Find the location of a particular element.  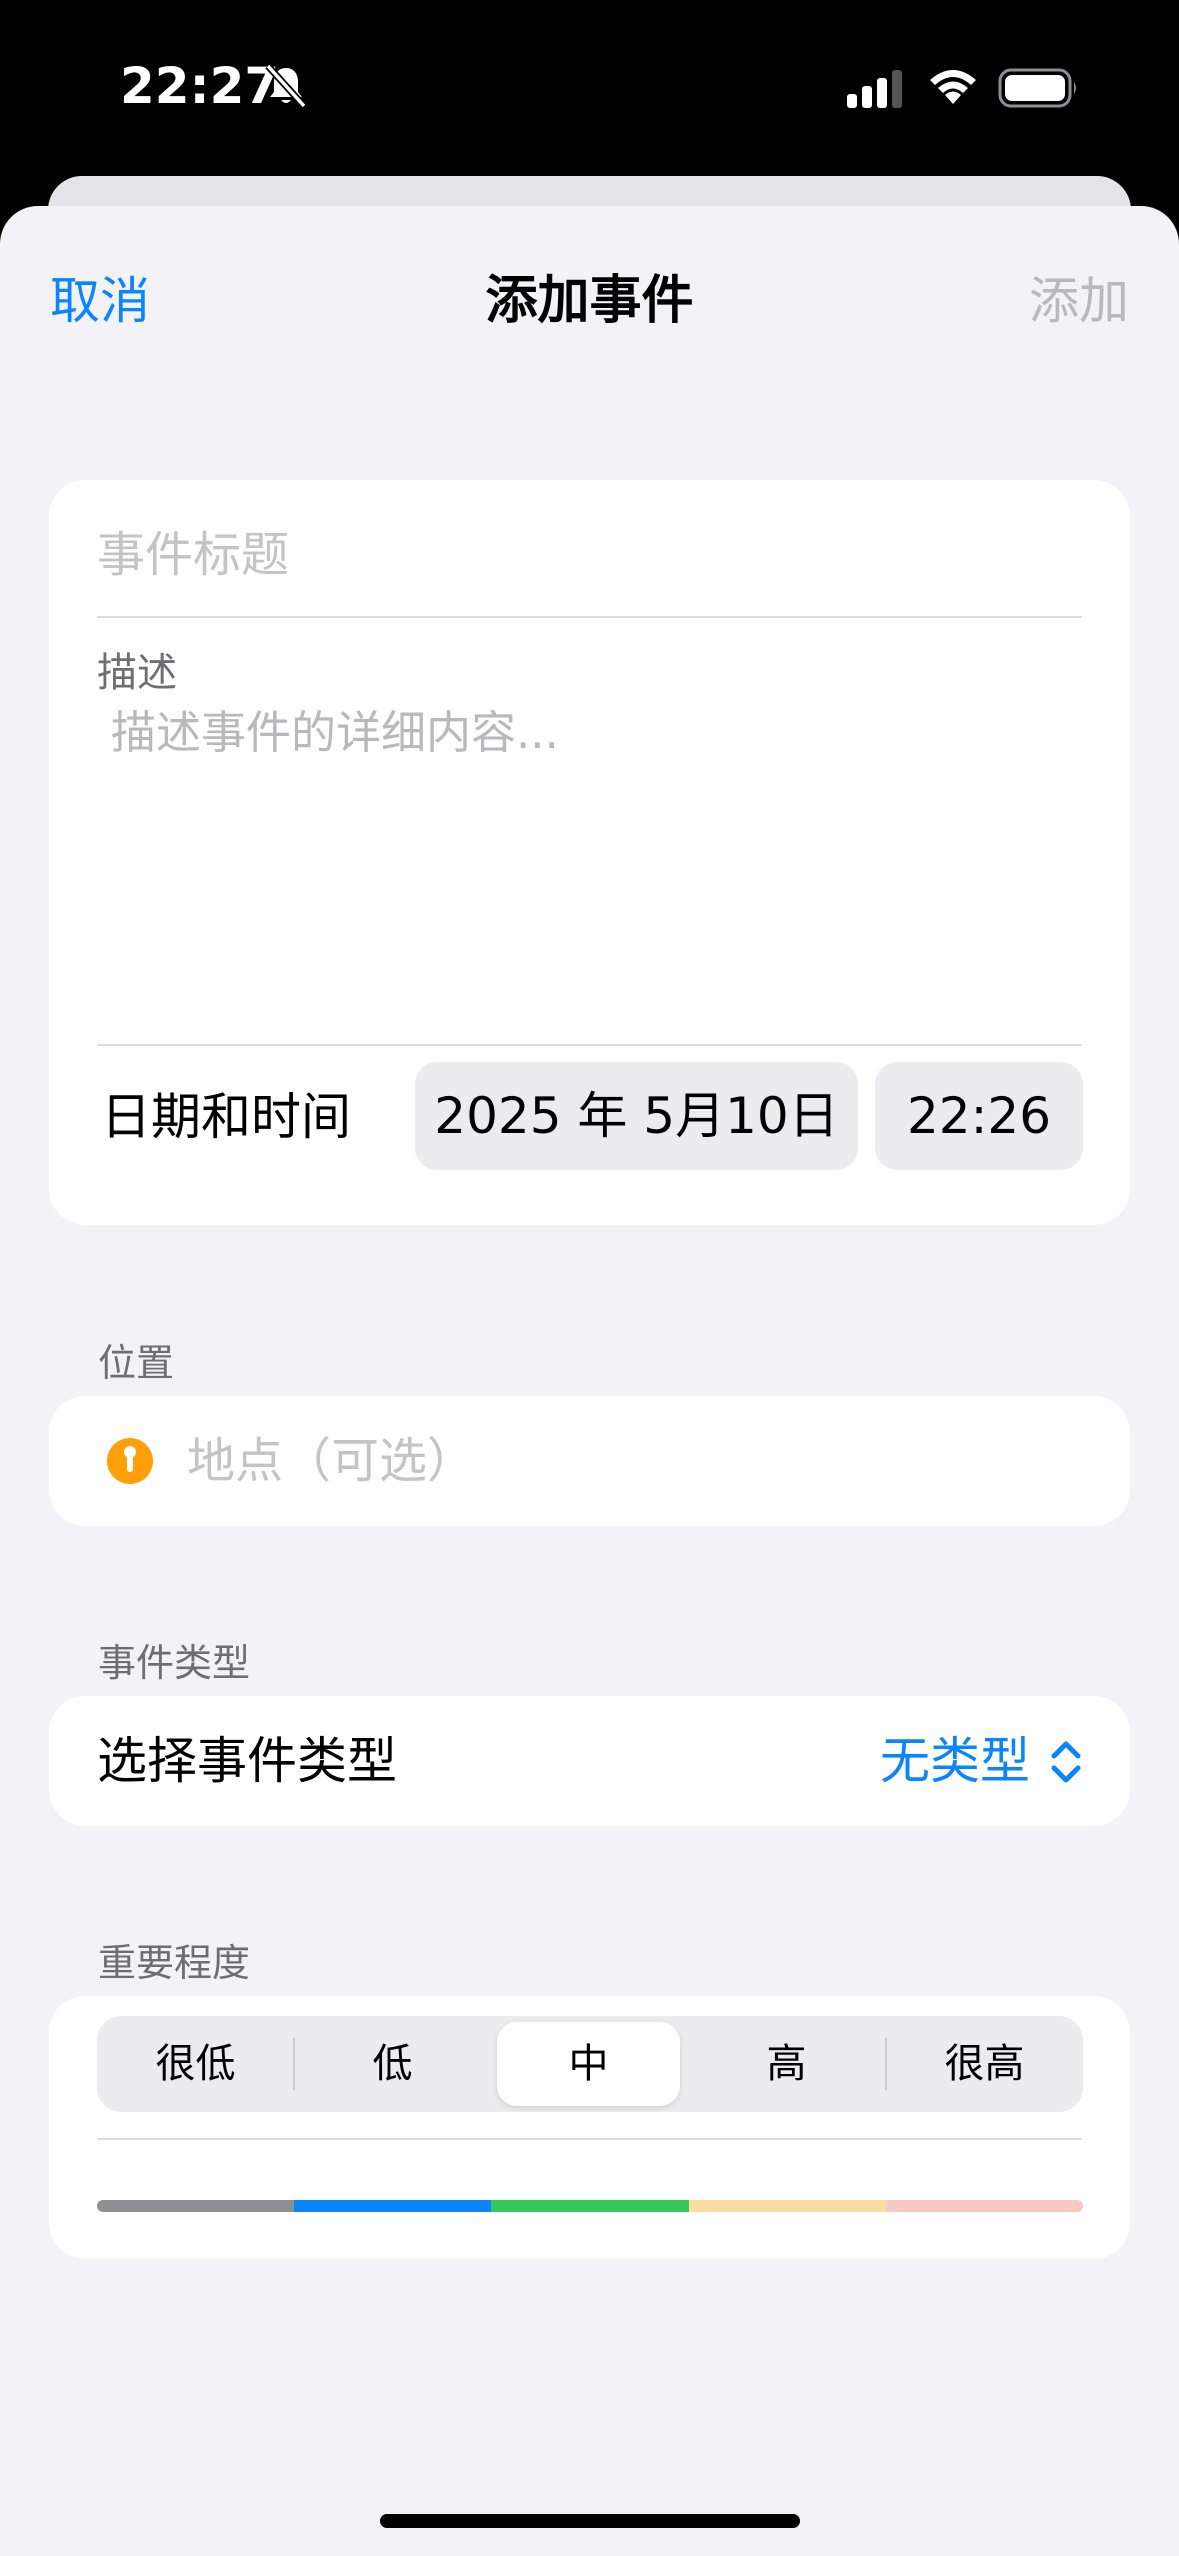

wifi-icon is located at coordinates (953, 87).